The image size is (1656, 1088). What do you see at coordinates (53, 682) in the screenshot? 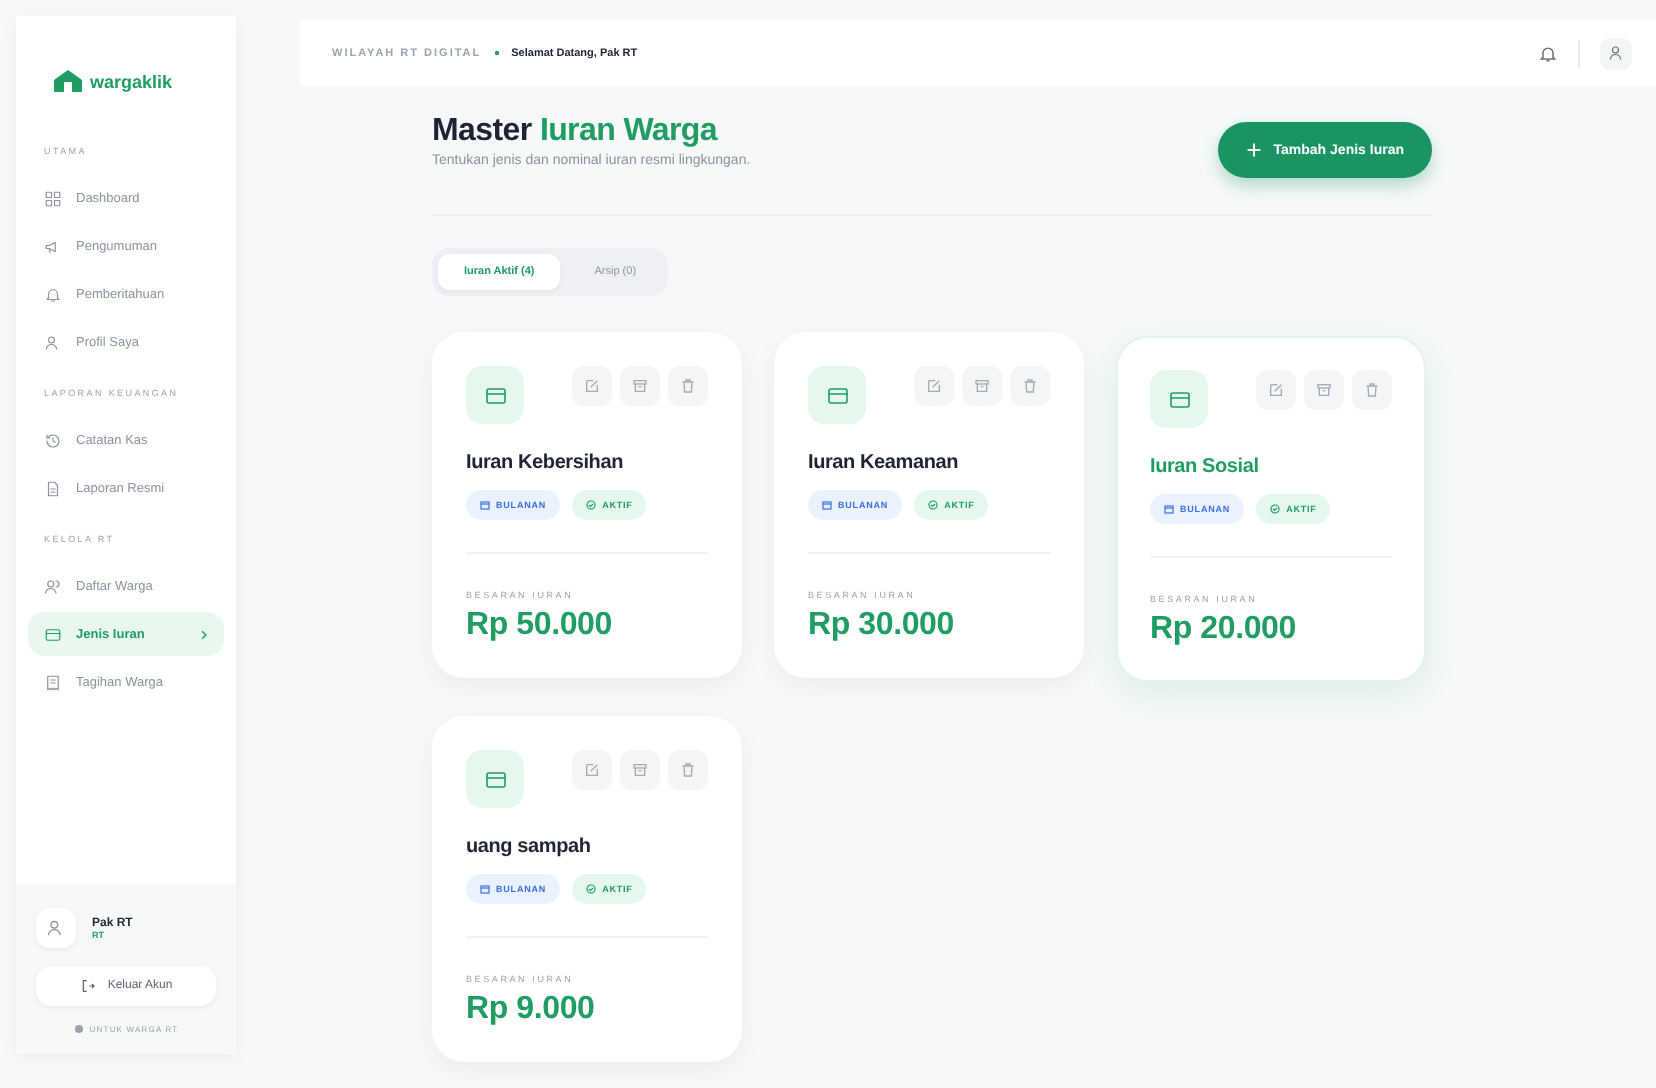
I see `receipt-icon` at bounding box center [53, 682].